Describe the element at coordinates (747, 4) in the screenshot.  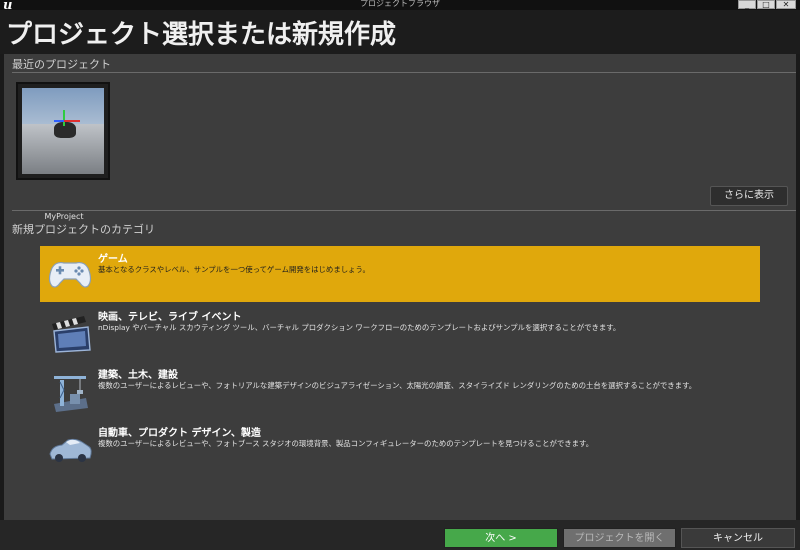
I see `minimize-button: _` at that location.